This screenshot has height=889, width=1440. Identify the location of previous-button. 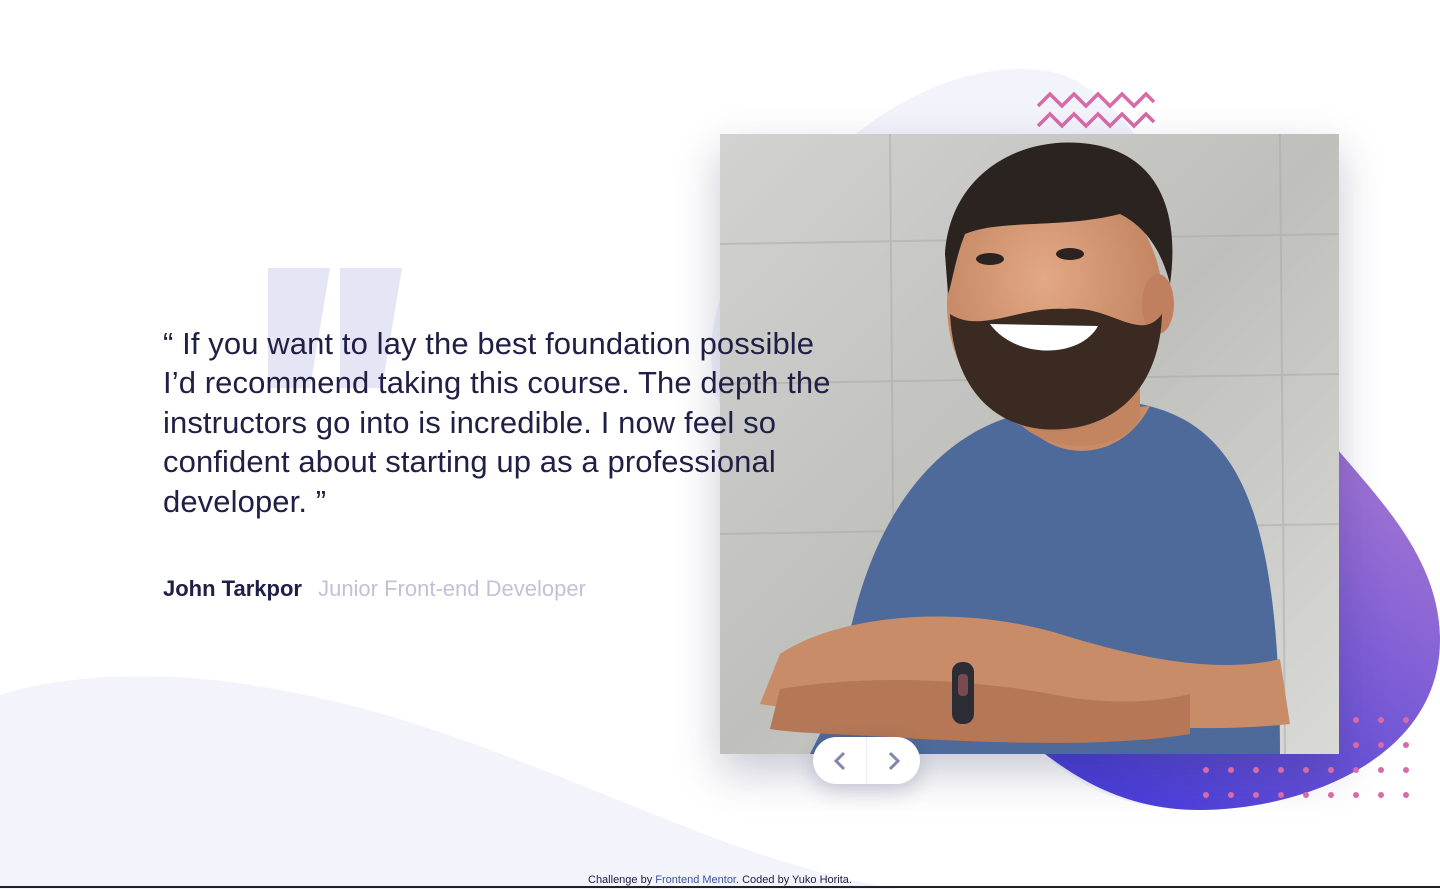
(839, 760).